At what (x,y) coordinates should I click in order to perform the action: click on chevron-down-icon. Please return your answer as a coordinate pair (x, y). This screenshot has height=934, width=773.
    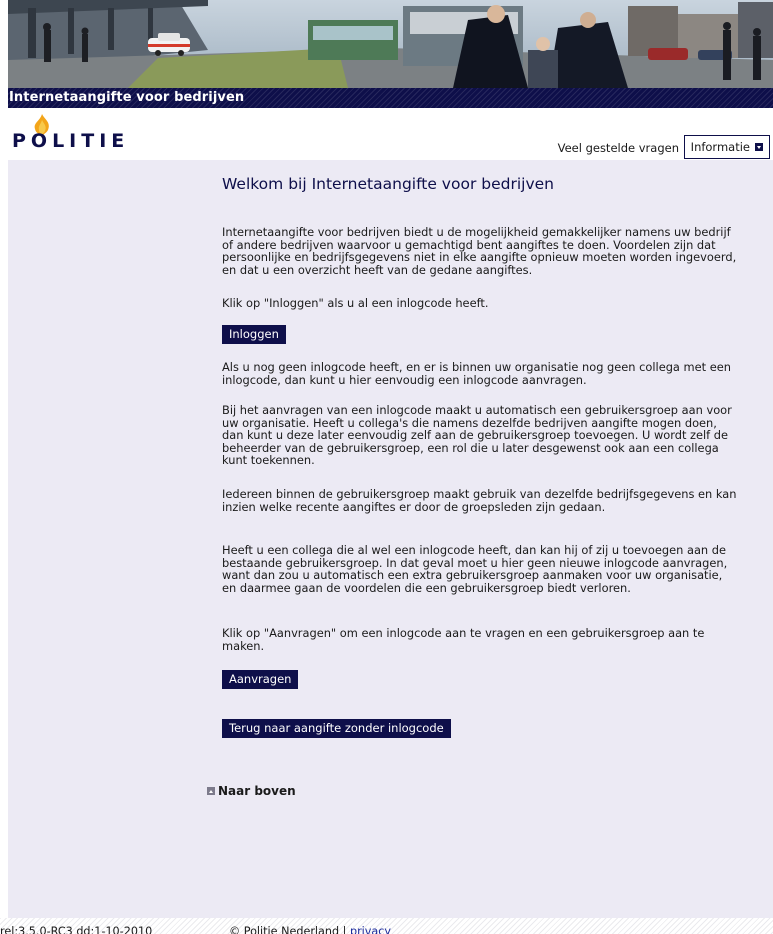
    Looking at the image, I should click on (759, 147).